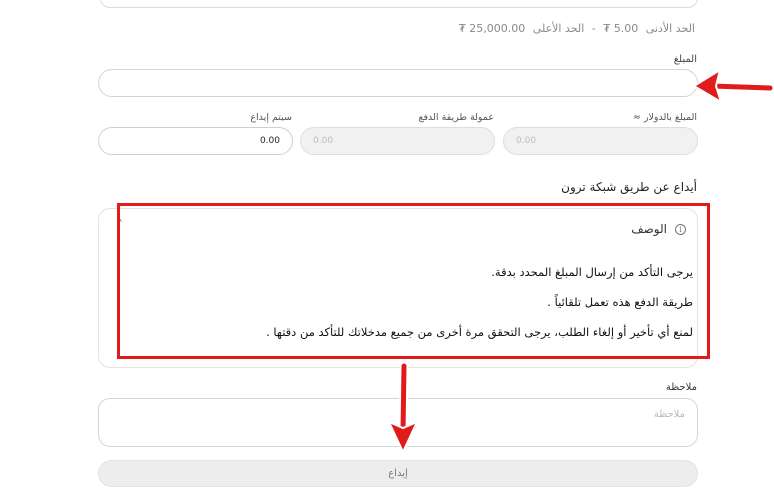  What do you see at coordinates (741, 87) in the screenshot?
I see `right-arrow-icon` at bounding box center [741, 87].